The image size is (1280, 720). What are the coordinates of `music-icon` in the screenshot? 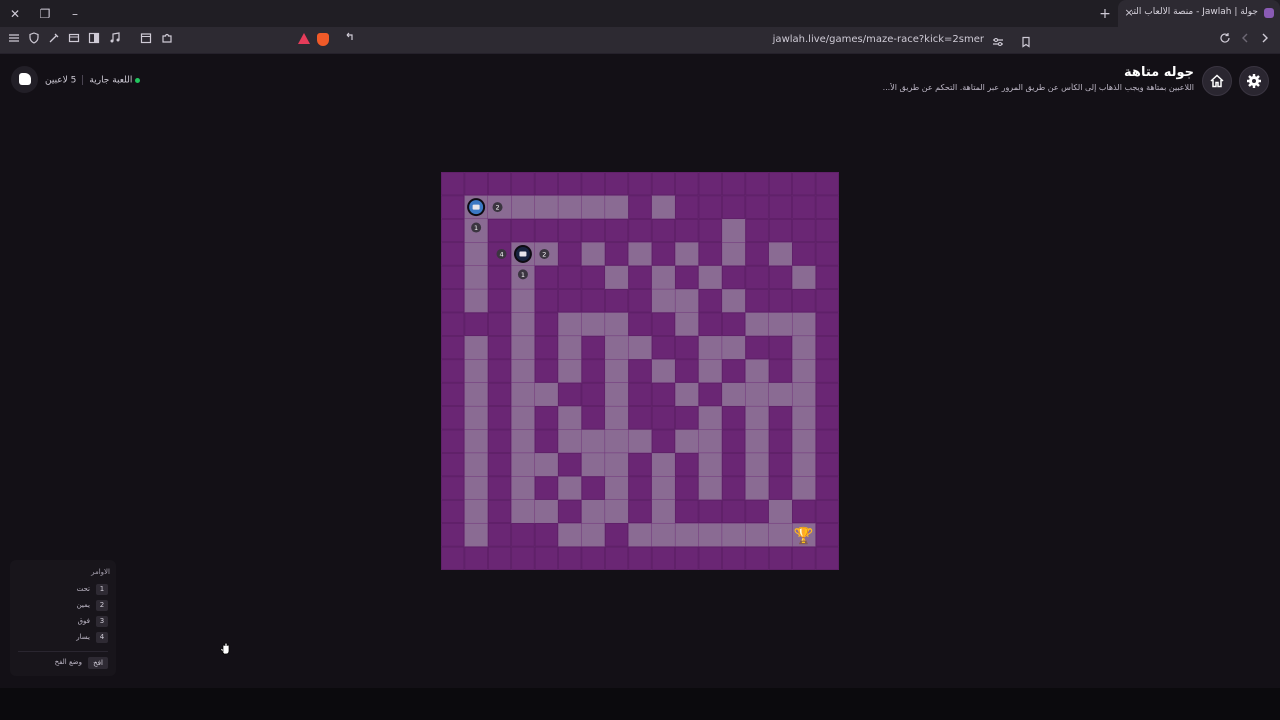 It's located at (115, 40).